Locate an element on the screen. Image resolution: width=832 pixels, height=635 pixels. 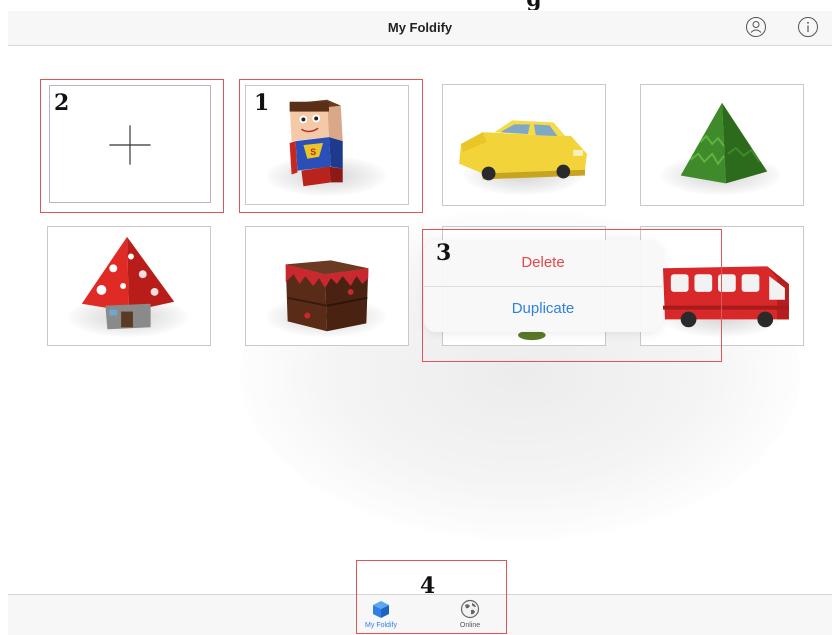
info-icon is located at coordinates (808, 27).